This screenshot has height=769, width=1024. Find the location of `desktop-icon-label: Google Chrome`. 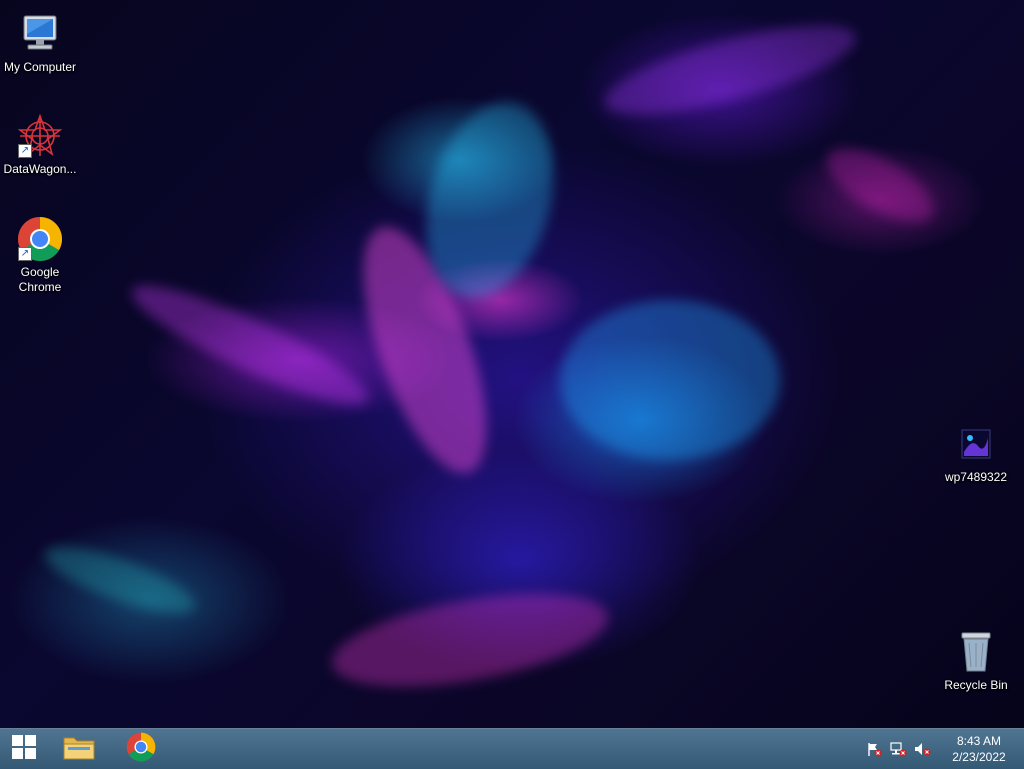

desktop-icon-label: Google Chrome is located at coordinates (40, 279).